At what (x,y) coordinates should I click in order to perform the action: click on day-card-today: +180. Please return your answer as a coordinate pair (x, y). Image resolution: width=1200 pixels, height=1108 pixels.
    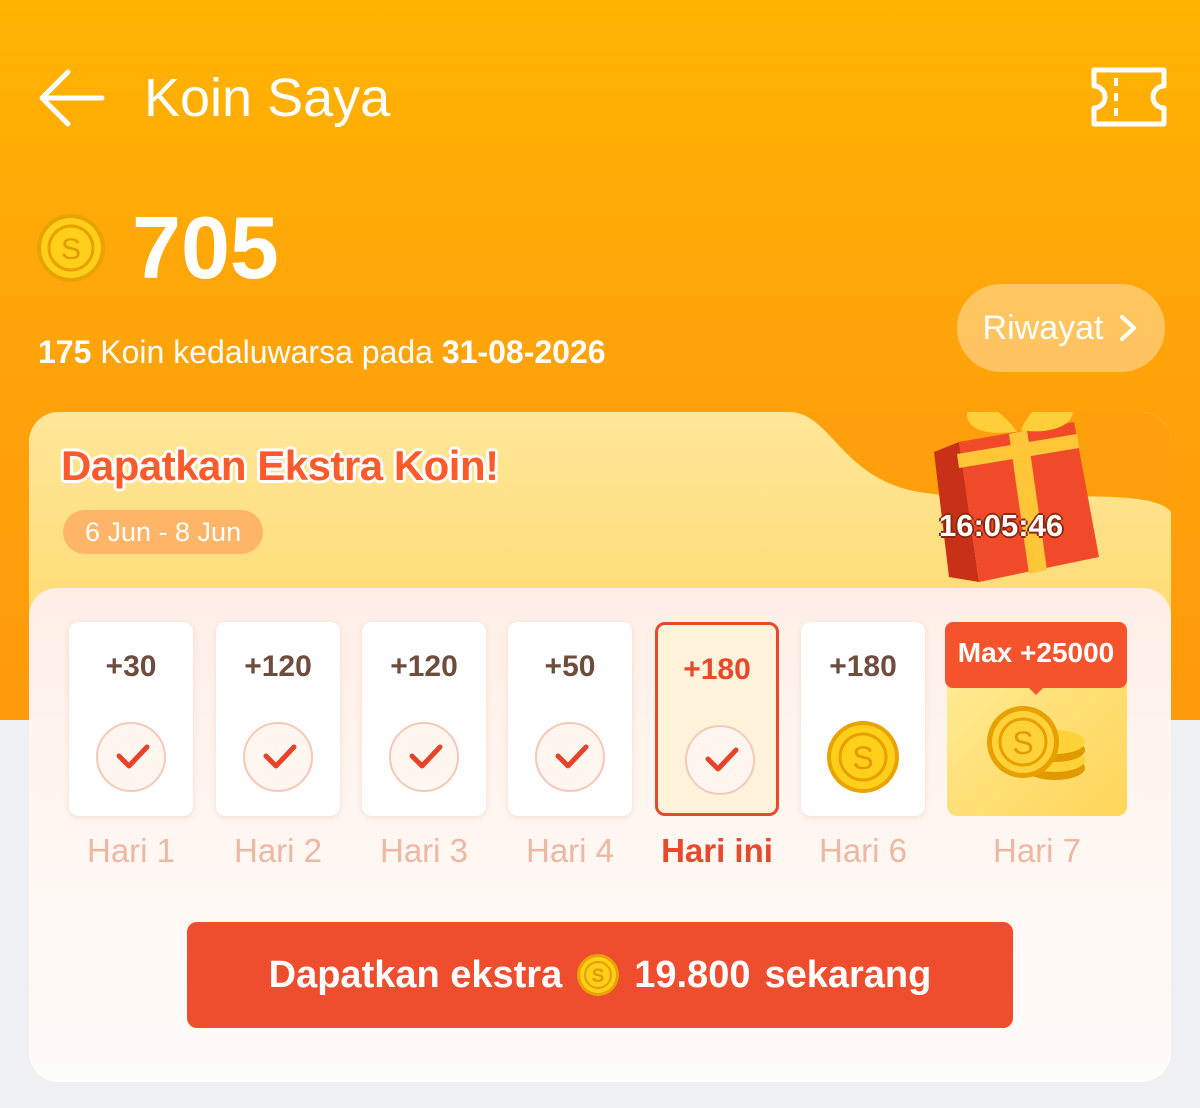
    Looking at the image, I should click on (717, 719).